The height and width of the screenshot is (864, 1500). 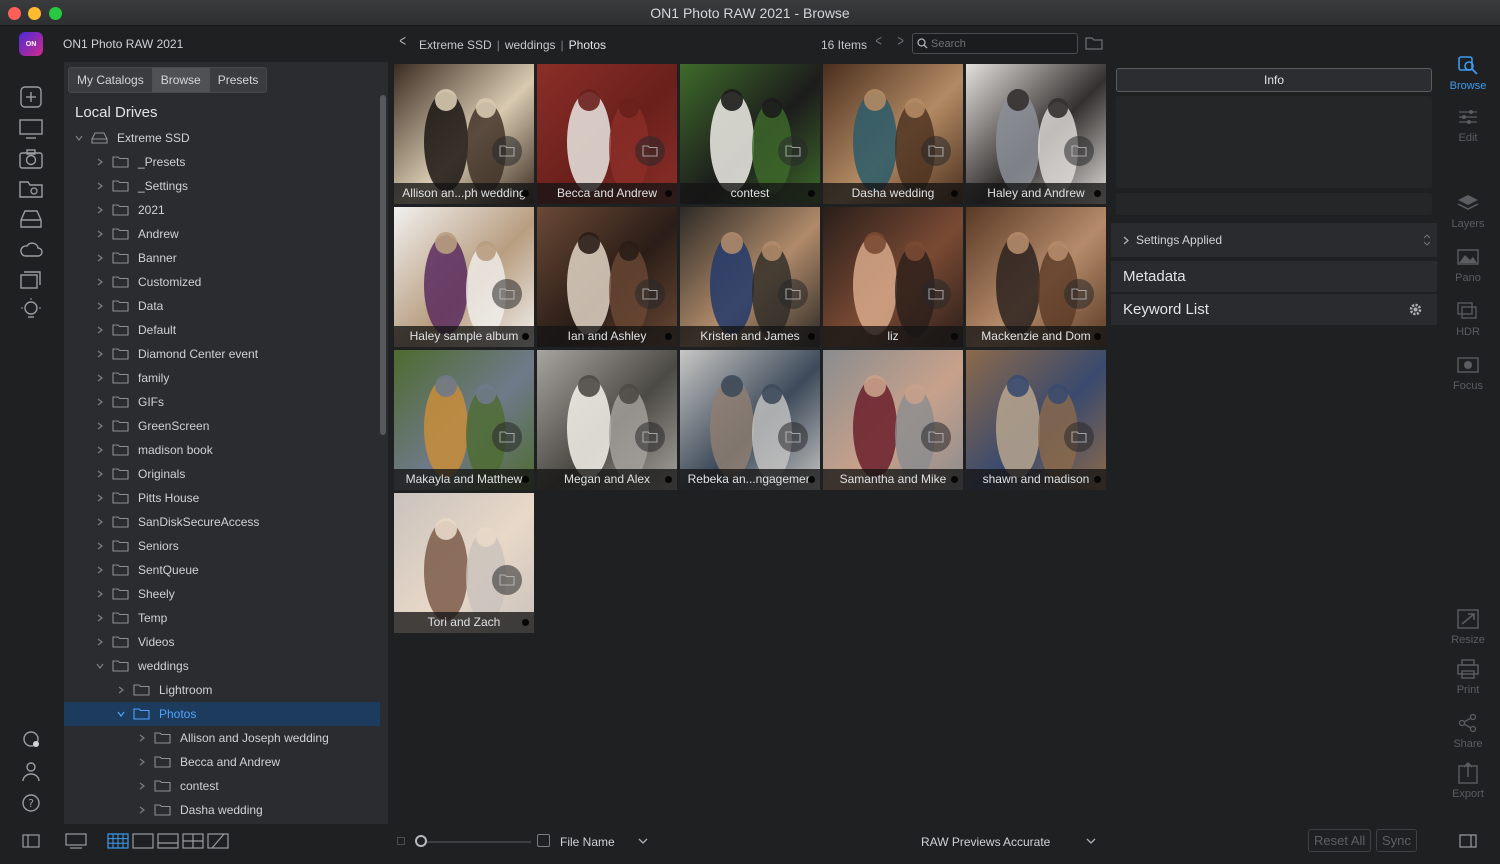 What do you see at coordinates (238, 80) in the screenshot?
I see `tab-presets: Presets` at bounding box center [238, 80].